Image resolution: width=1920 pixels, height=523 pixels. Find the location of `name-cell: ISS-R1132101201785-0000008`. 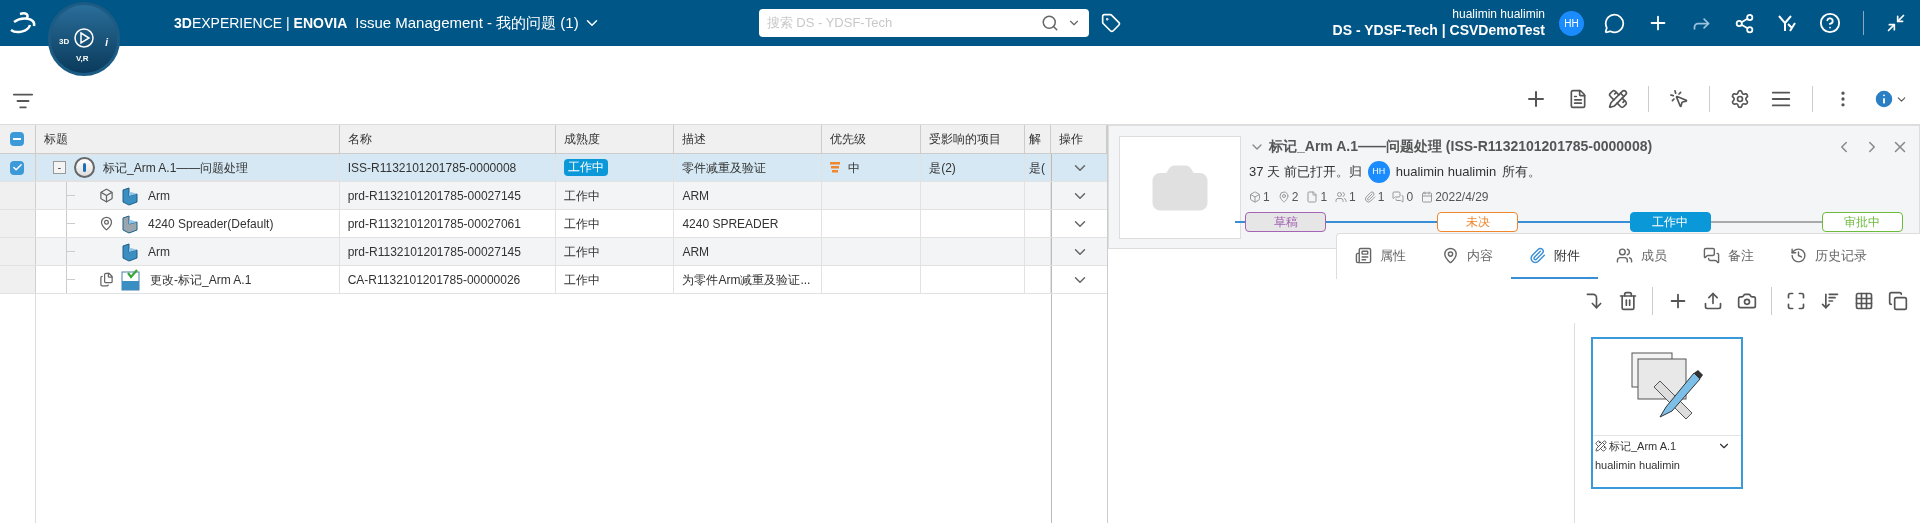

name-cell: ISS-R1132101201785-0000008 is located at coordinates (448, 167).